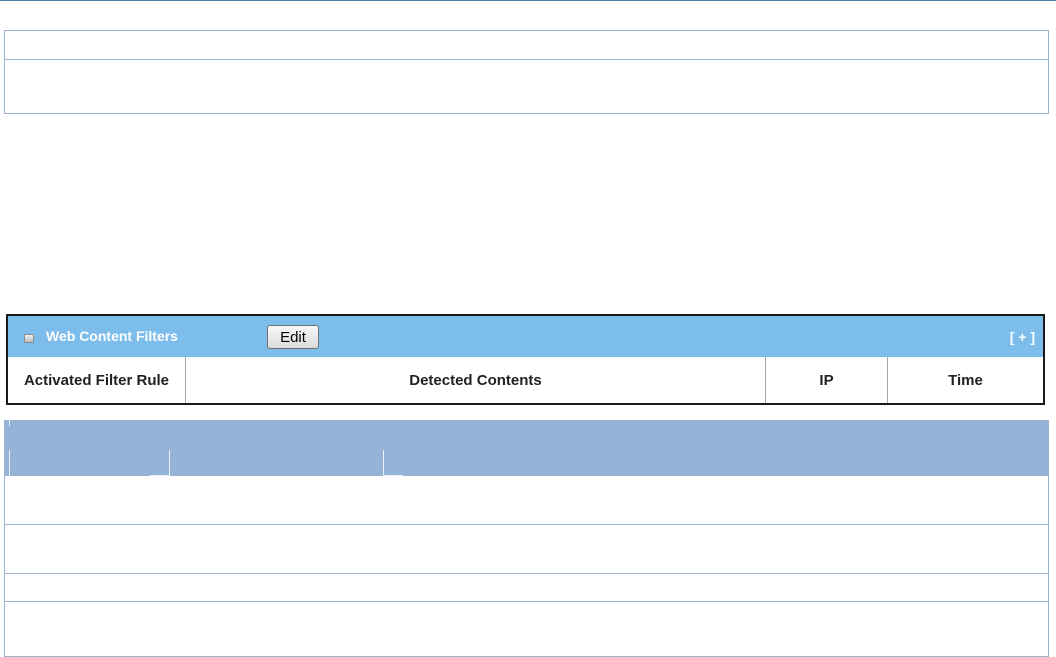 Image resolution: width=1056 pixels, height=657 pixels. Describe the element at coordinates (965, 380) in the screenshot. I see `col-time: Time` at that location.